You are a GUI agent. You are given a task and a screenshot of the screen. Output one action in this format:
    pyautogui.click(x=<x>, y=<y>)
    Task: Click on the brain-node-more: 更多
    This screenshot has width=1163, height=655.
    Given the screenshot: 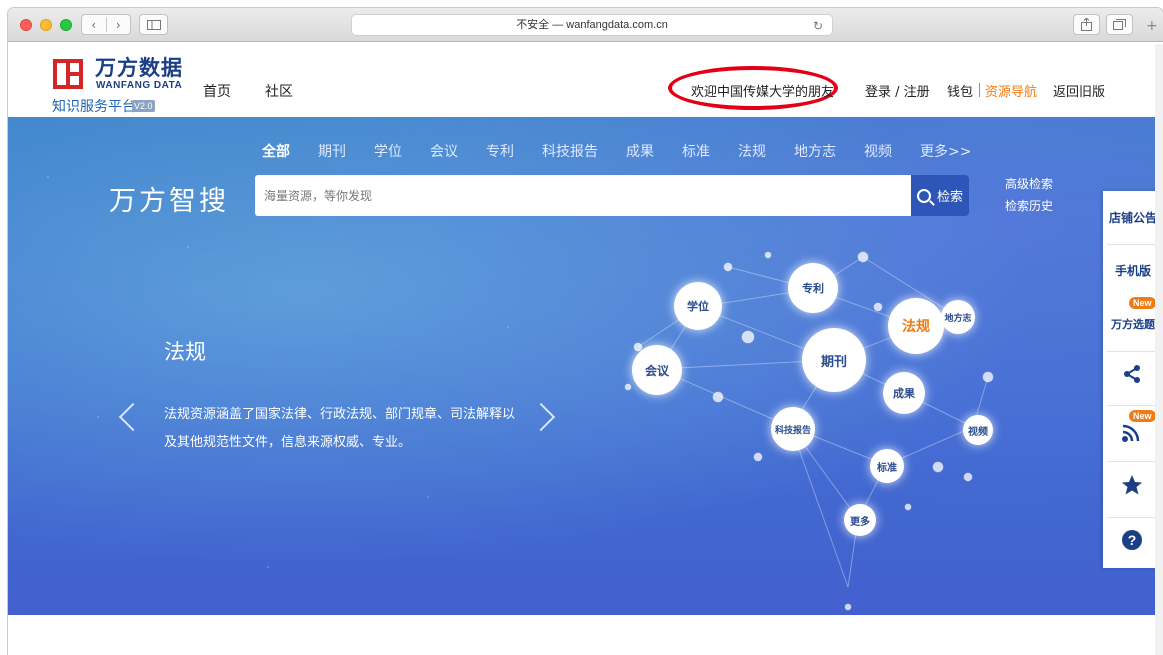 What is the action you would take?
    pyautogui.click(x=860, y=520)
    